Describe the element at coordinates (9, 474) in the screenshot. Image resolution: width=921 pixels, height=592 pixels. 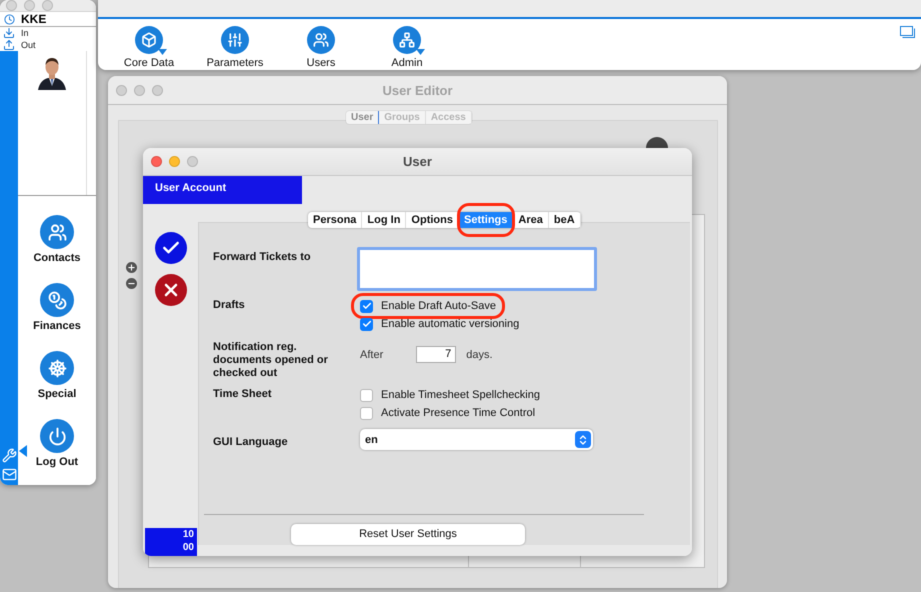
I see `mail-icon` at that location.